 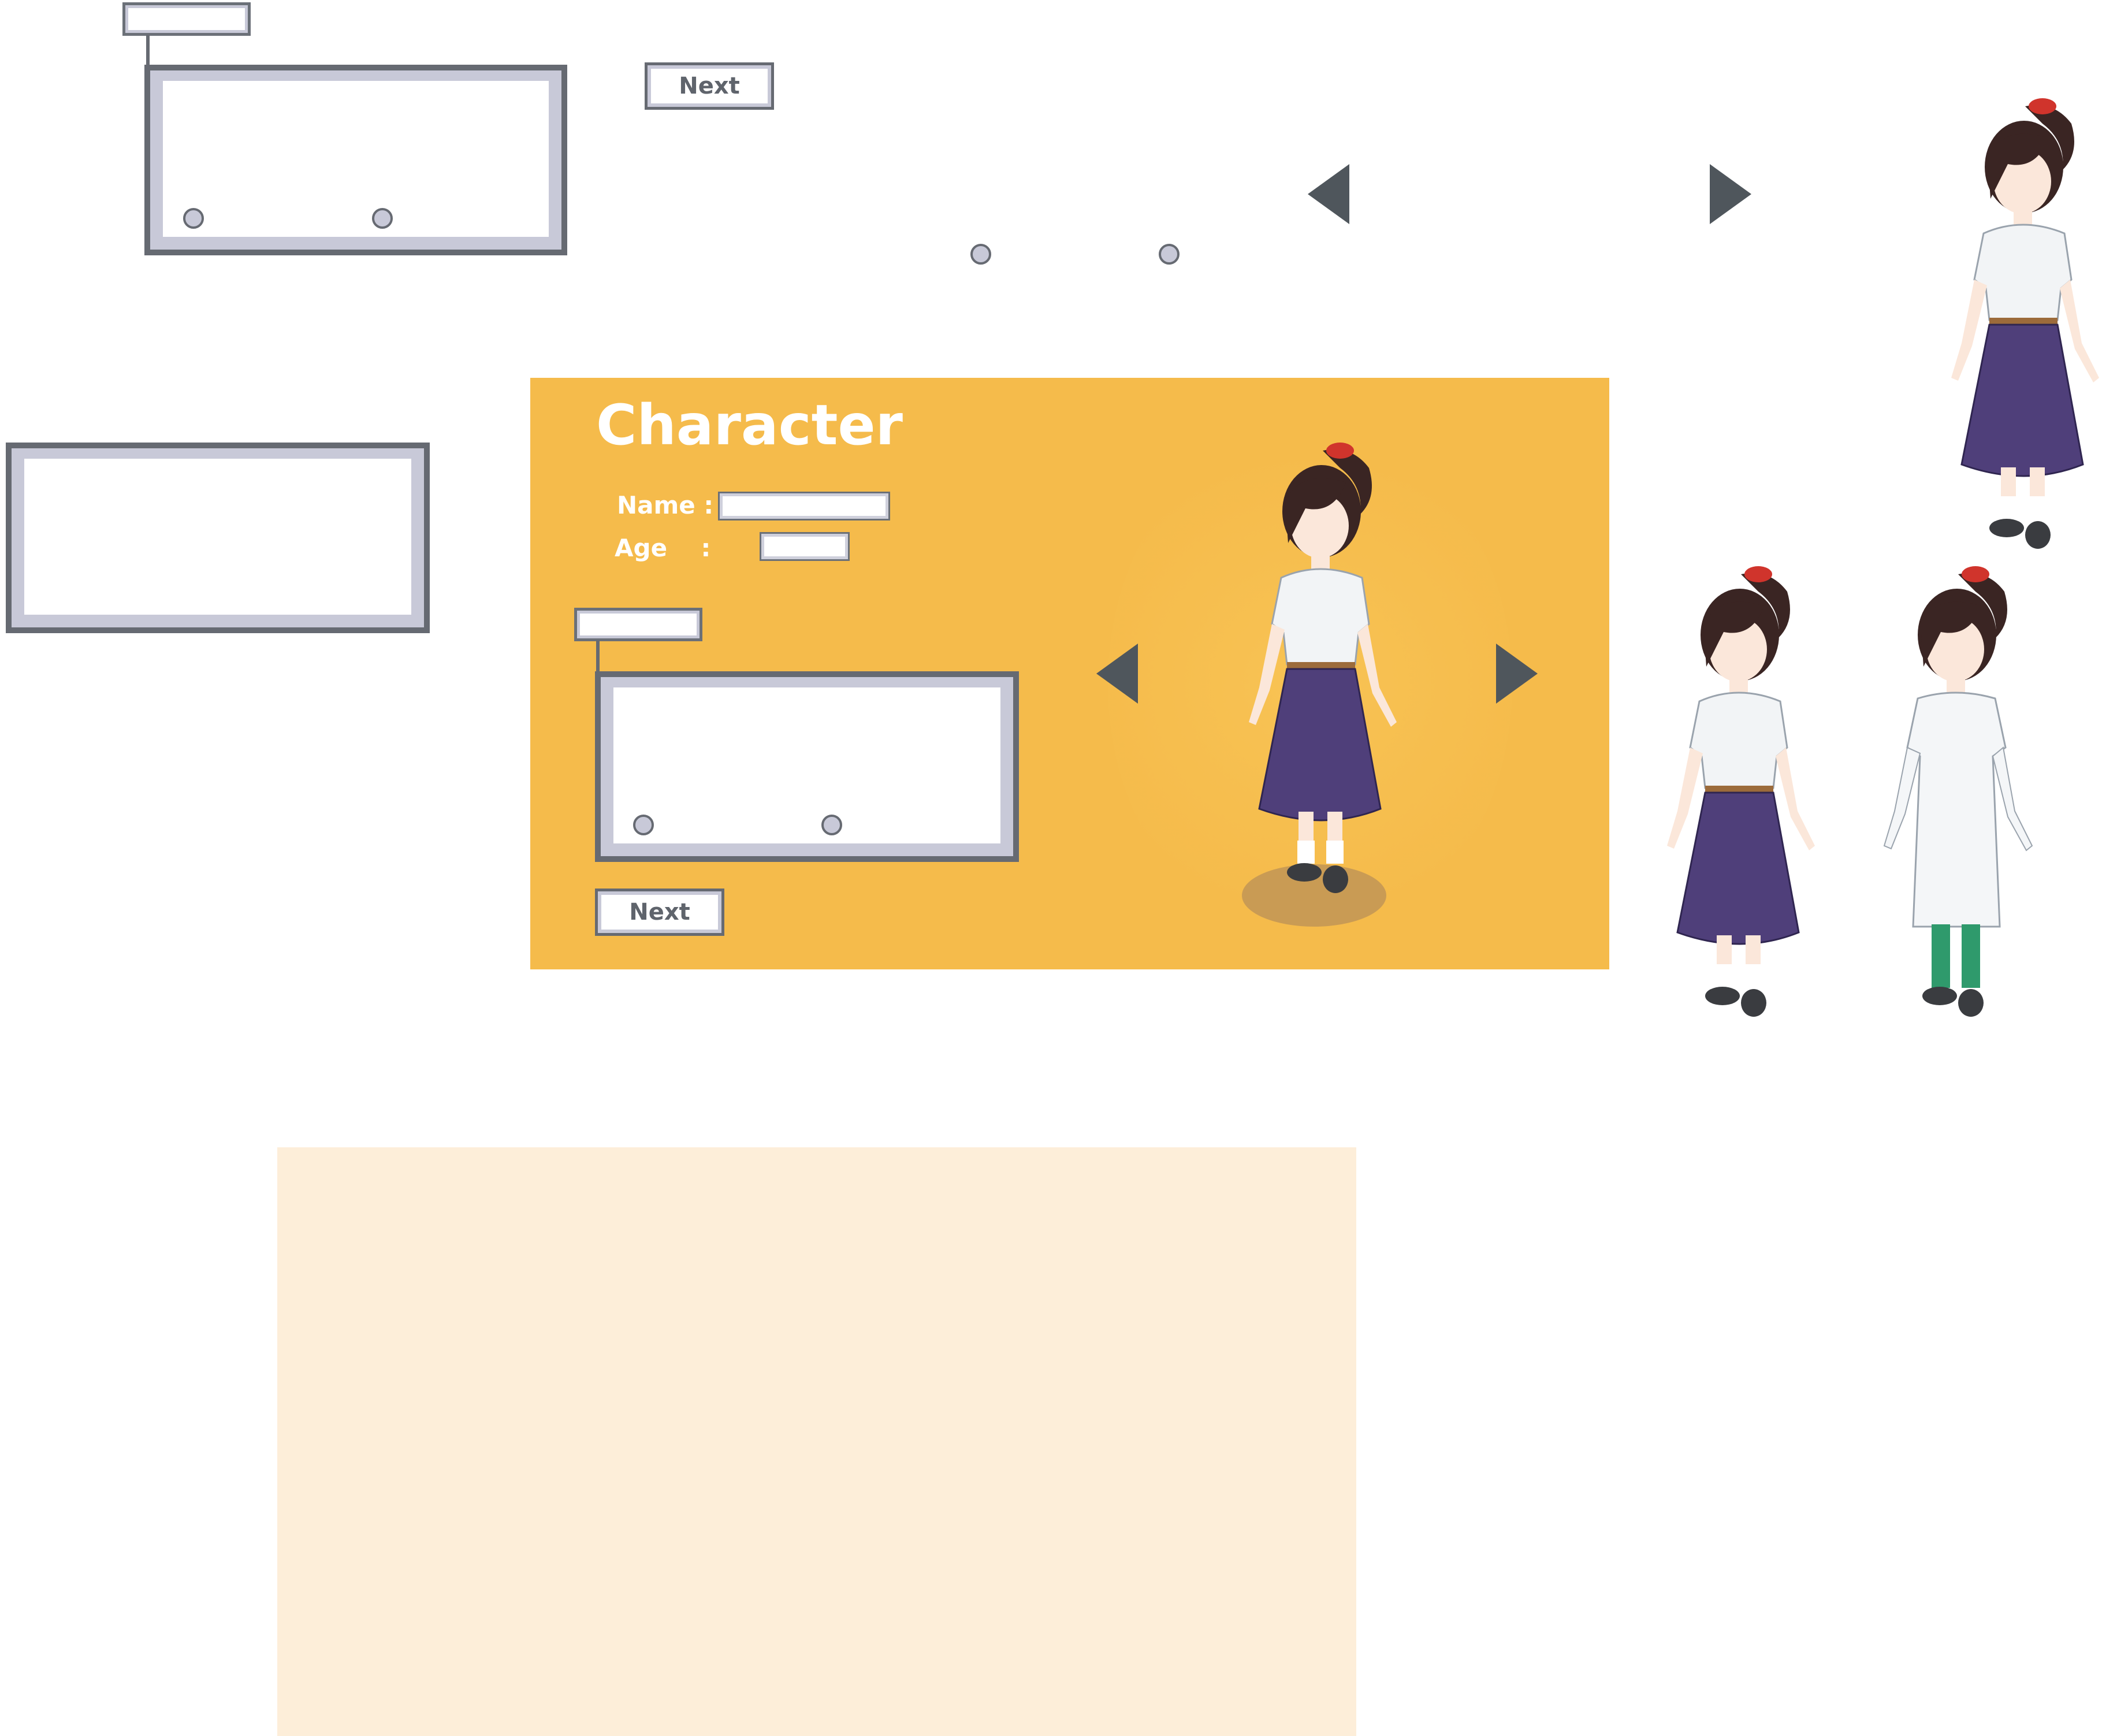 I want to click on name-label: Name :, so click(x=665, y=505).